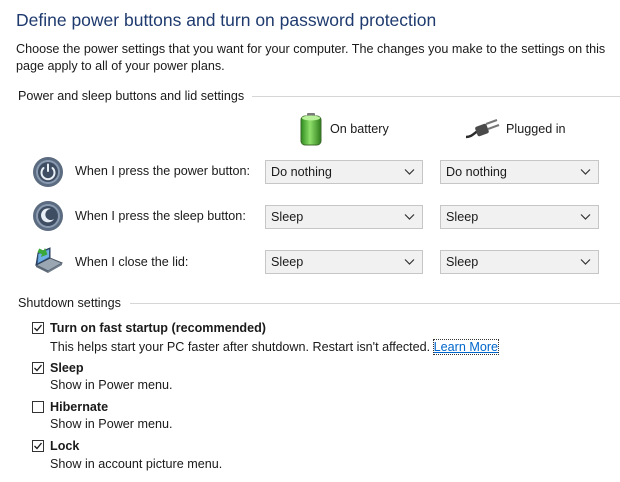 Image resolution: width=620 pixels, height=482 pixels. Describe the element at coordinates (48, 172) in the screenshot. I see `power-button-icon` at that location.